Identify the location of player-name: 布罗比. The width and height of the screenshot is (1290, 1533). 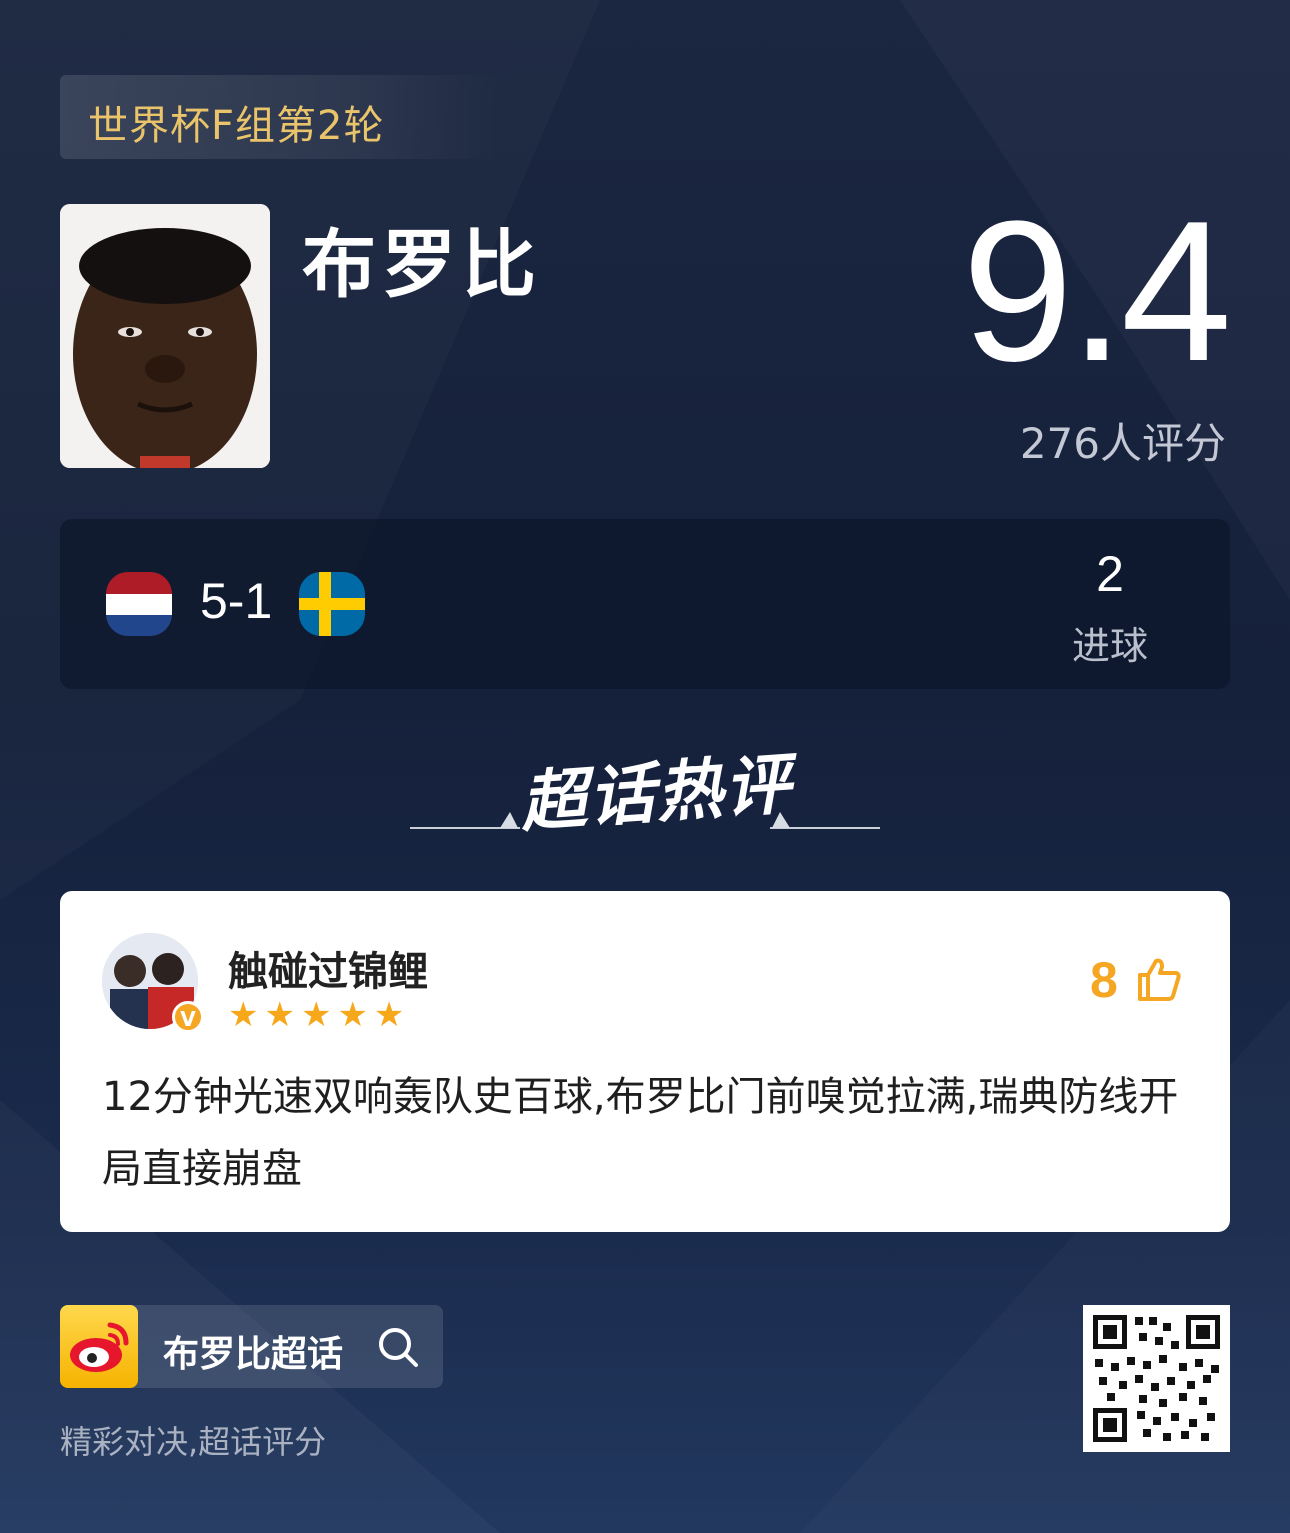
(422, 265).